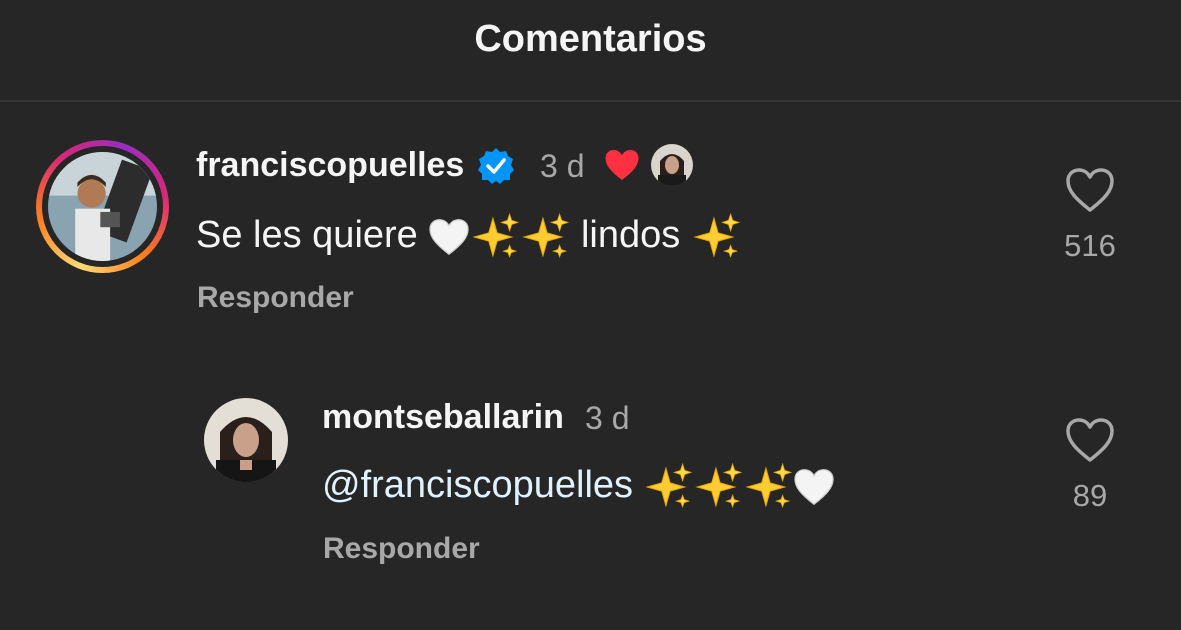  I want to click on reply-username: montseballarin, so click(443, 417).